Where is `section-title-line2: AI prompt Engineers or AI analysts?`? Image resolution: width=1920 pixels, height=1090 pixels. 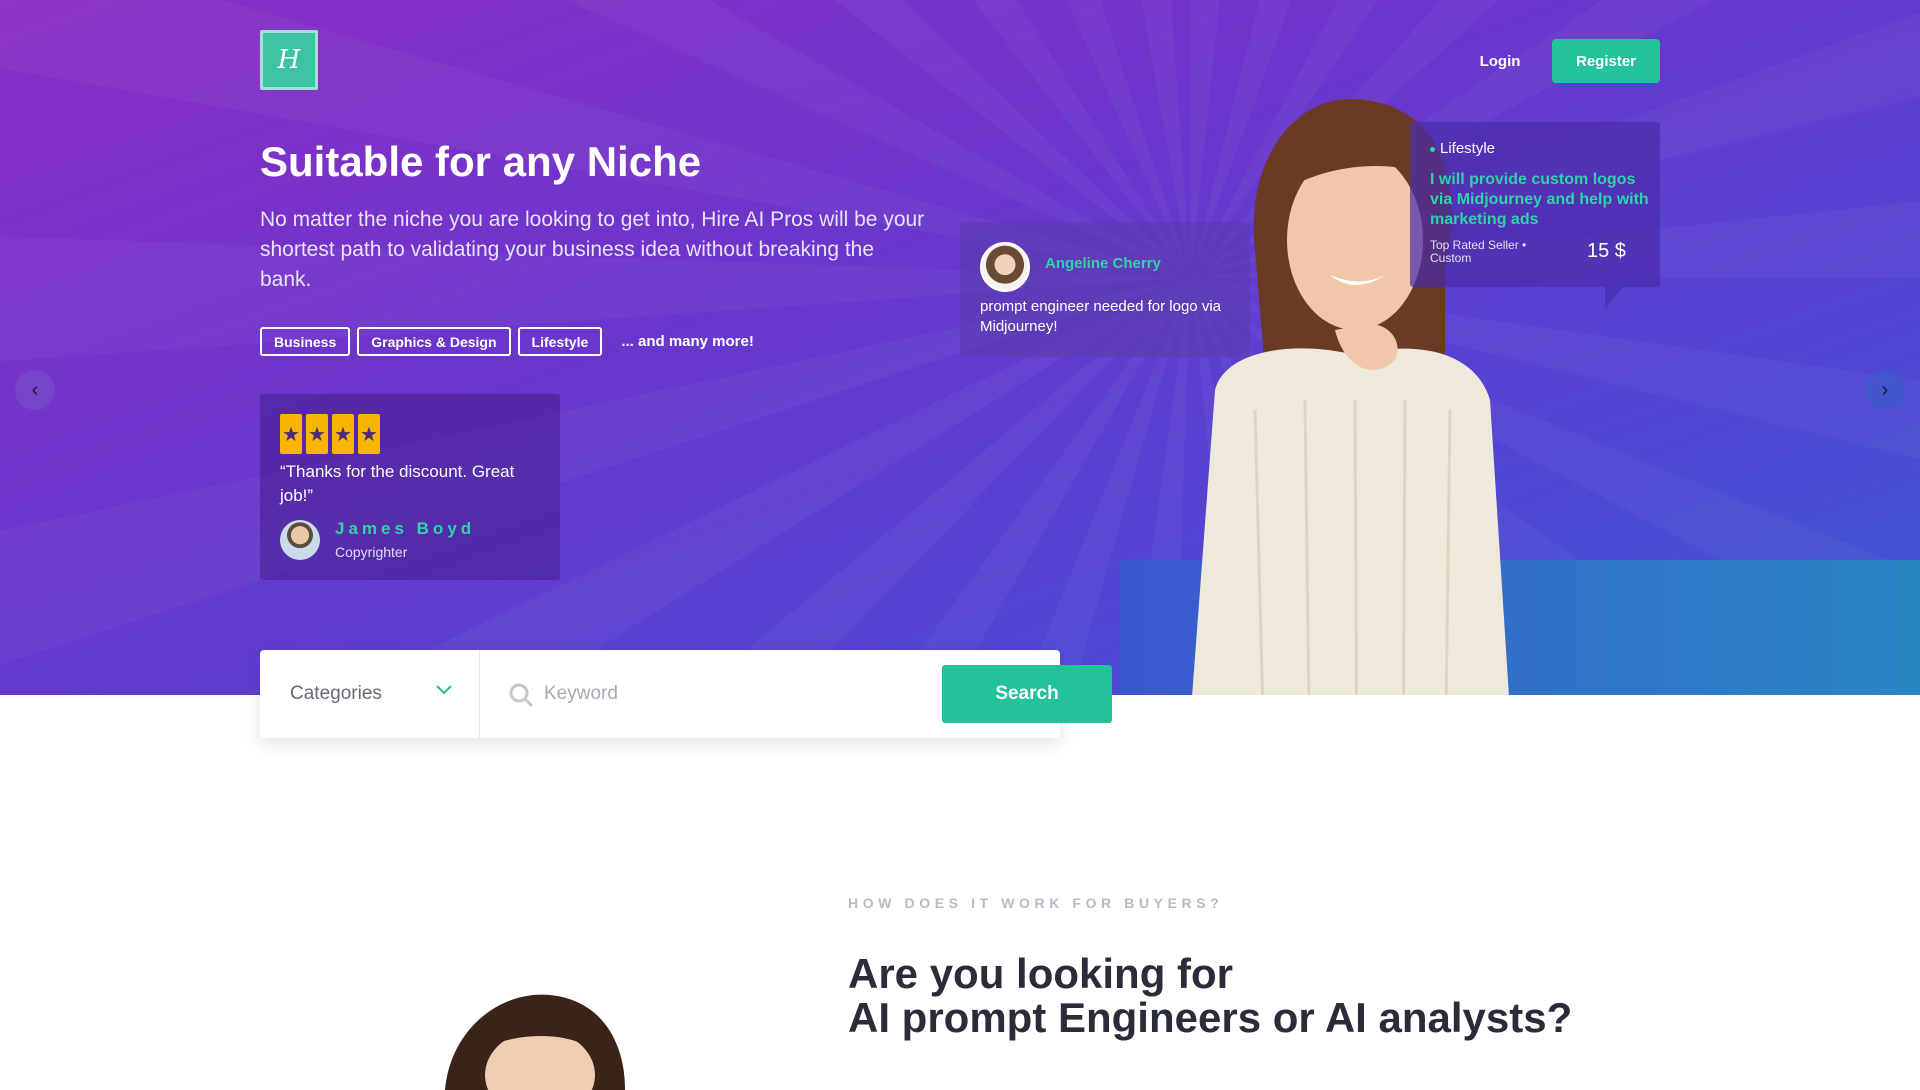 section-title-line2: AI prompt Engineers or AI analysts? is located at coordinates (1210, 1017).